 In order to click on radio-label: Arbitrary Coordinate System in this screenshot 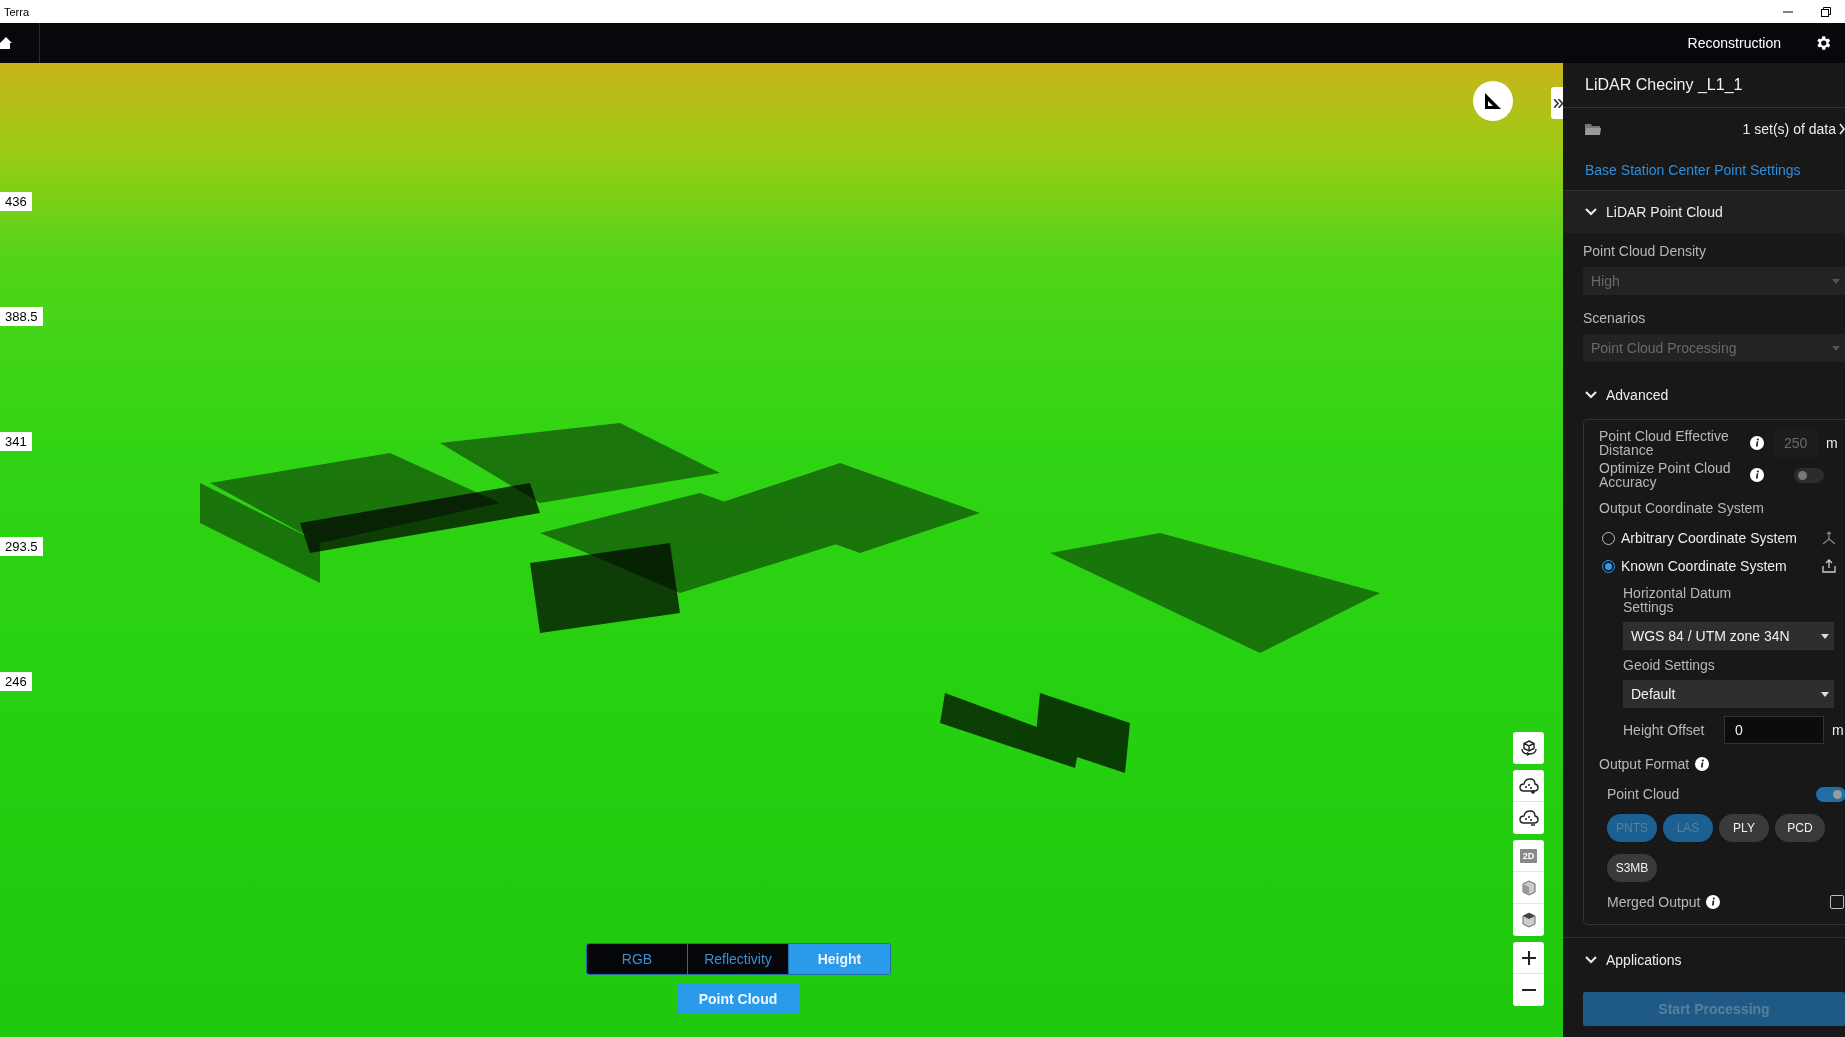, I will do `click(1718, 538)`.